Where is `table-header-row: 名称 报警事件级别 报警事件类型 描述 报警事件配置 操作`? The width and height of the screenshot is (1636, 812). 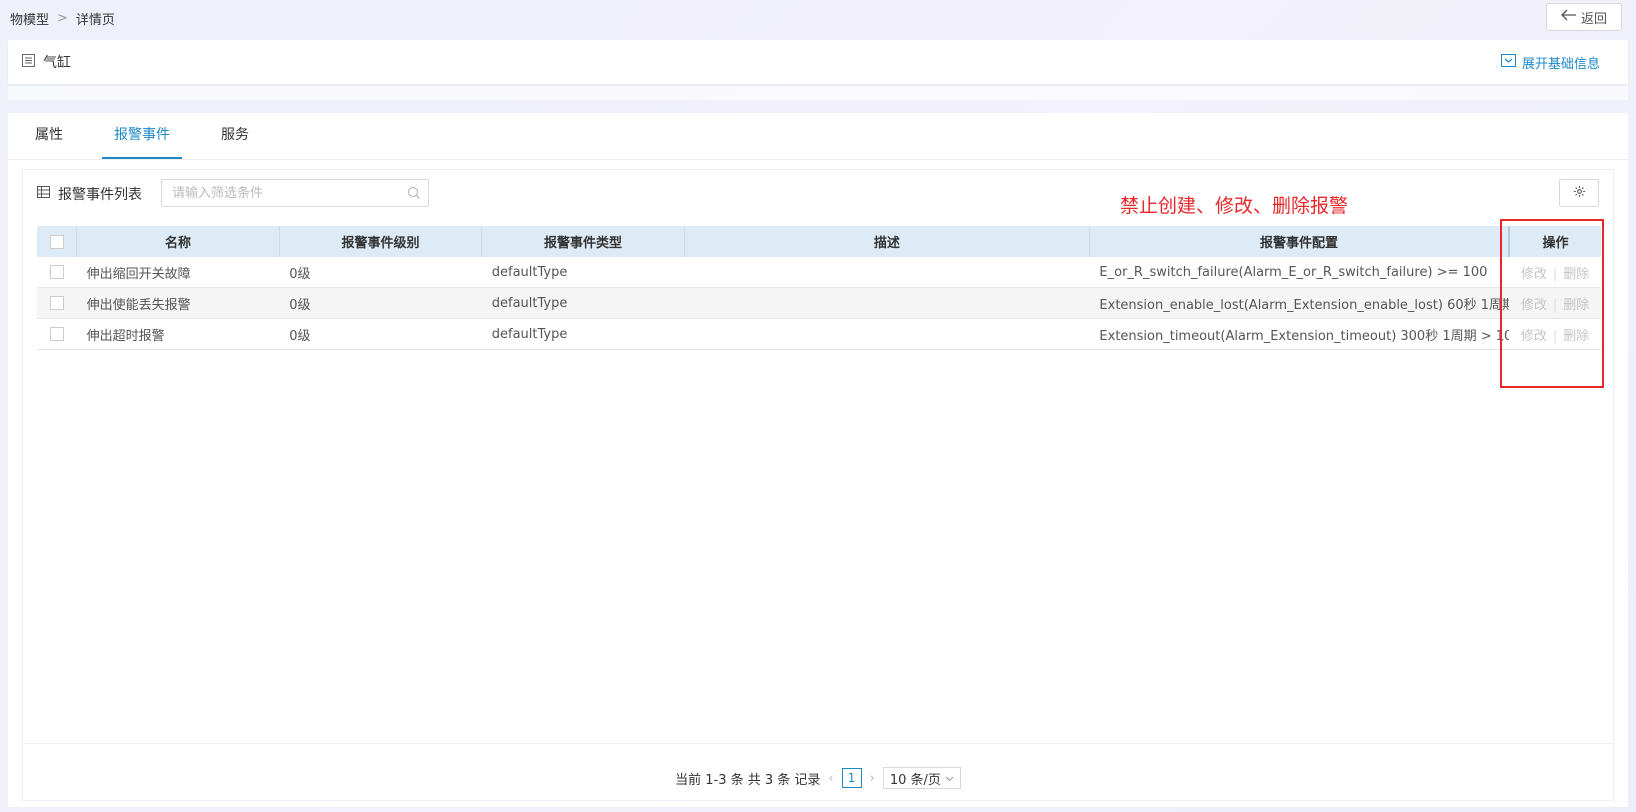
table-header-row: 名称 报警事件级别 报警事件类型 描述 报警事件配置 操作 is located at coordinates (819, 241).